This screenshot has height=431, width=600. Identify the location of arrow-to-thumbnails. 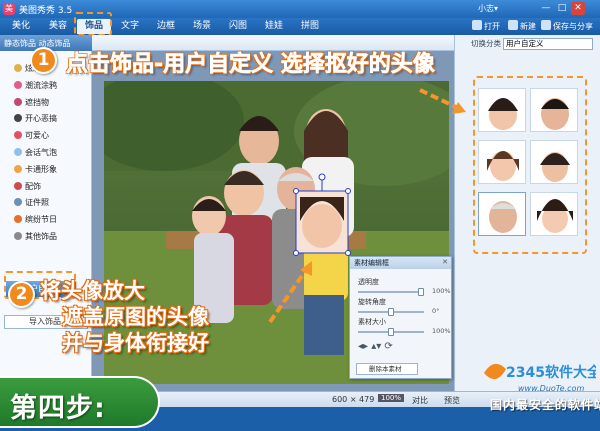
(439, 99).